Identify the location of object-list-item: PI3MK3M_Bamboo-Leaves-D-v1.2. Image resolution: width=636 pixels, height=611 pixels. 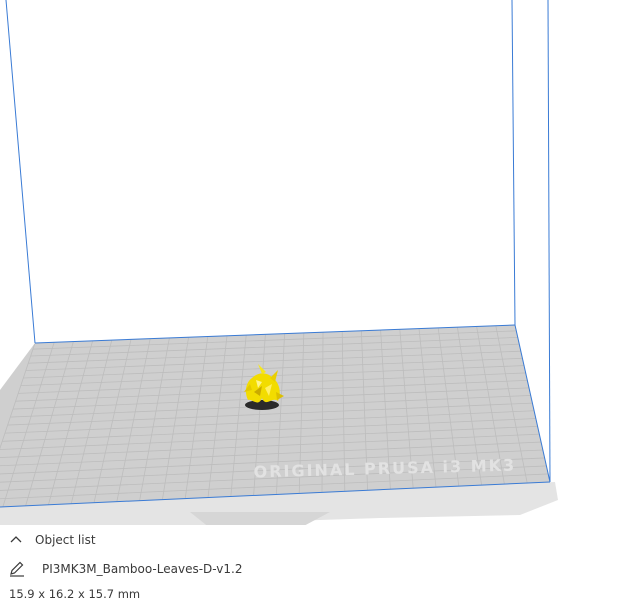
(125, 569).